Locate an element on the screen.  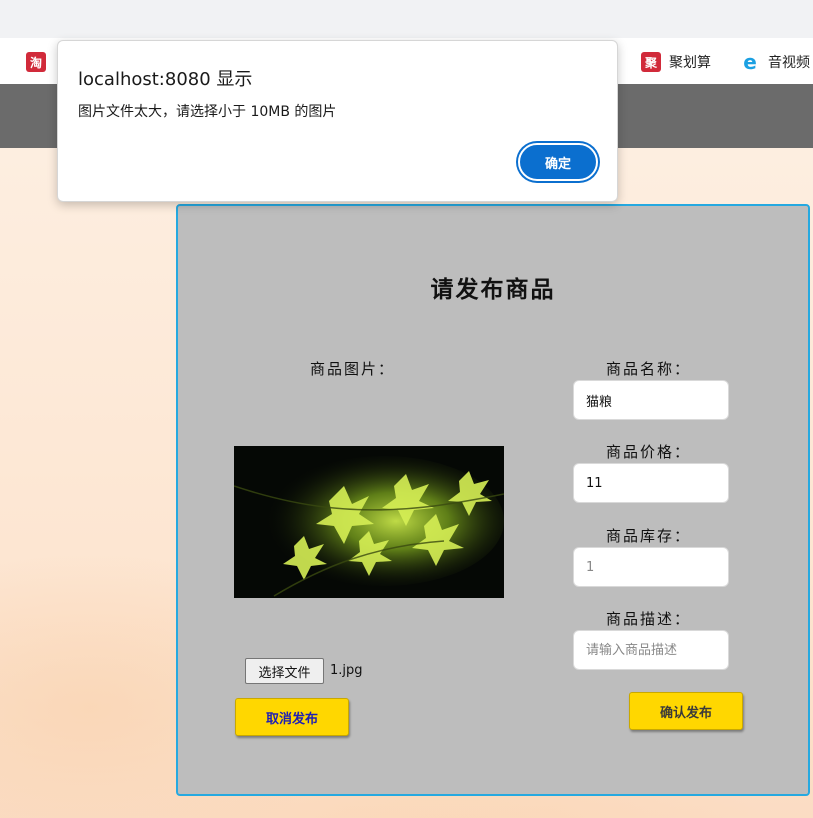
stock-label: 商品库存： is located at coordinates (649, 536).